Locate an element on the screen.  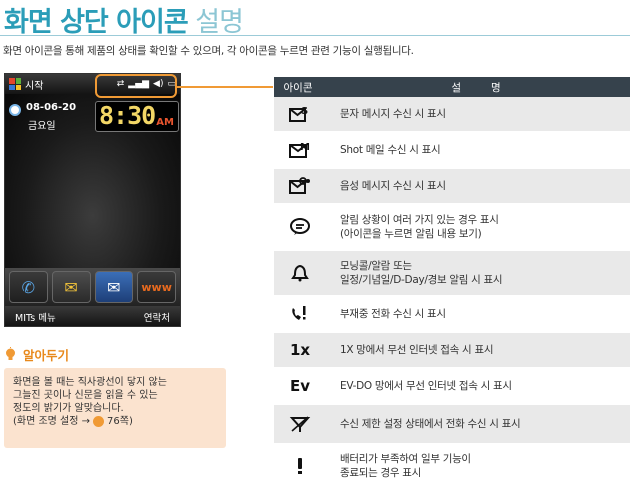
tip-line: 그늘진 곳이나 신문을 읽을 수 있는 is located at coordinates (85, 395).